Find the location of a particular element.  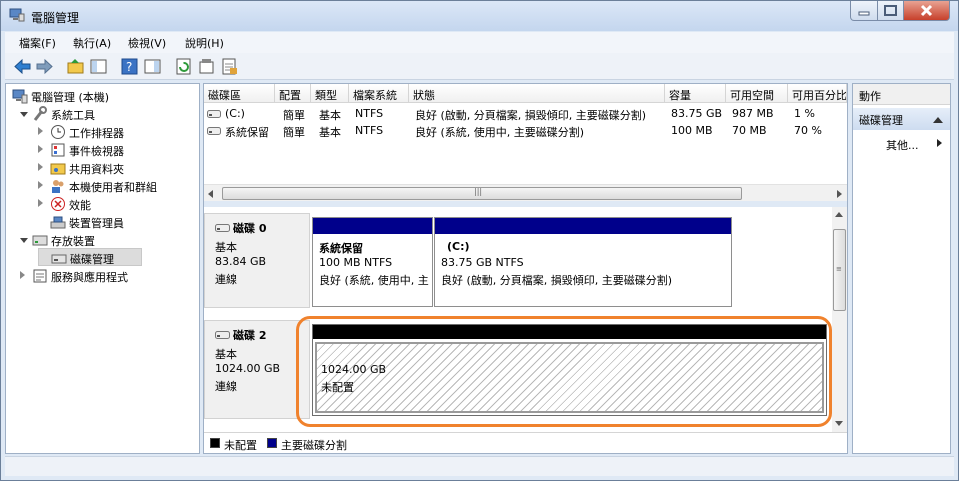

event-viewer-icon is located at coordinates (58, 150).